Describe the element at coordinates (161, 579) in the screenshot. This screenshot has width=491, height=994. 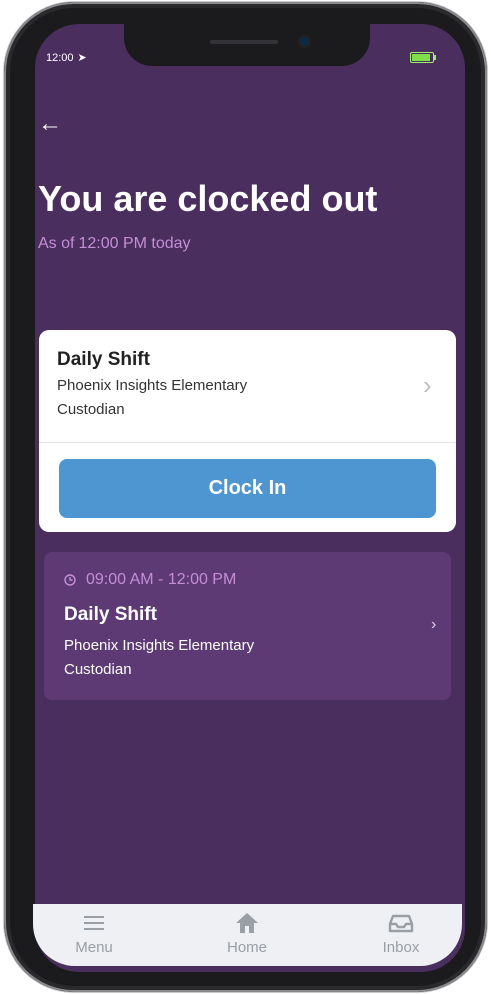
I see `time-range-text: 09:00 AM - 12:00 PM` at that location.